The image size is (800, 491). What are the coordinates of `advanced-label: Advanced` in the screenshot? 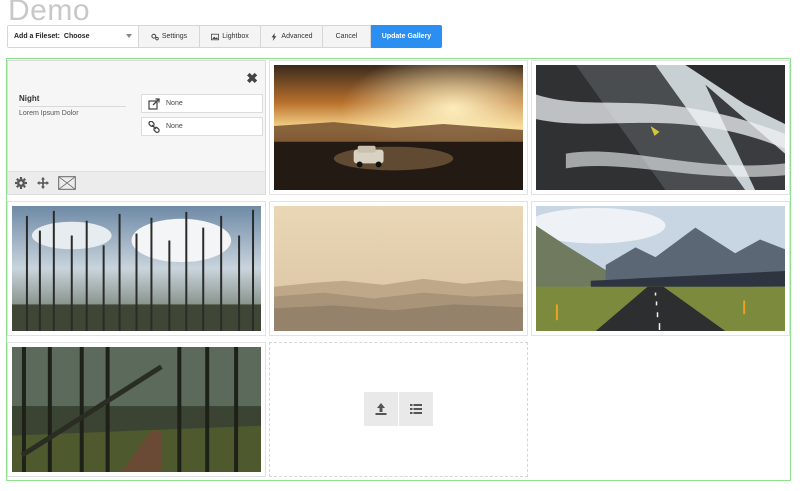 It's located at (297, 36).